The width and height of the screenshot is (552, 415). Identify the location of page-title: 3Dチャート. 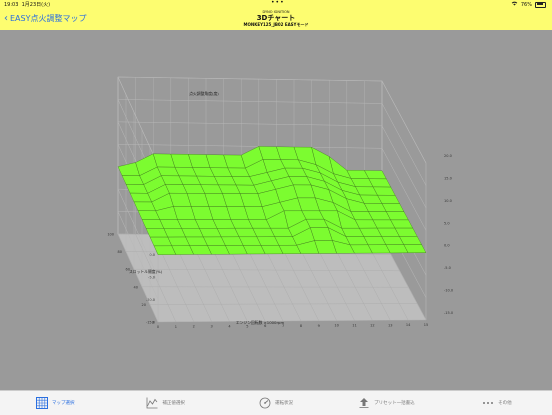
(276, 18).